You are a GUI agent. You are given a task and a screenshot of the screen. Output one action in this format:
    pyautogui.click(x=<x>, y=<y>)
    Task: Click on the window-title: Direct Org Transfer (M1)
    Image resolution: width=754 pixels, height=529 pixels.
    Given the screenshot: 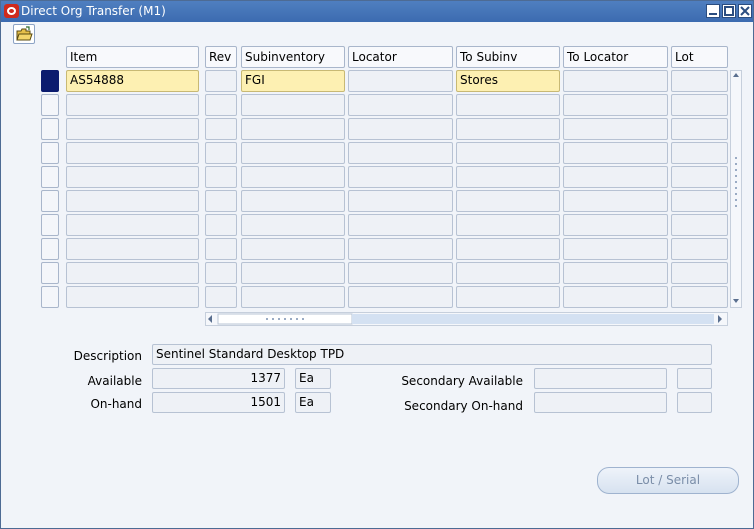 What is the action you would take?
    pyautogui.click(x=93, y=11)
    